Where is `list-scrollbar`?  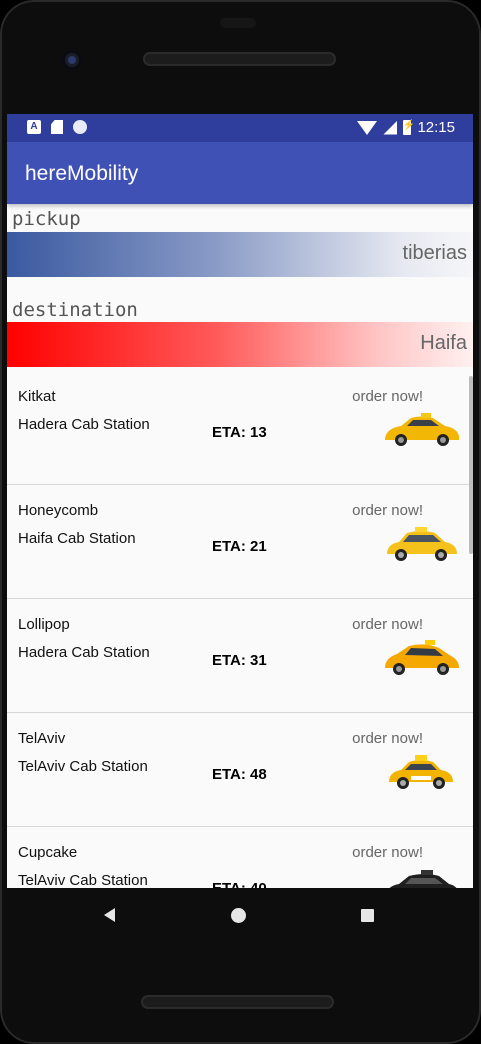 list-scrollbar is located at coordinates (471, 465).